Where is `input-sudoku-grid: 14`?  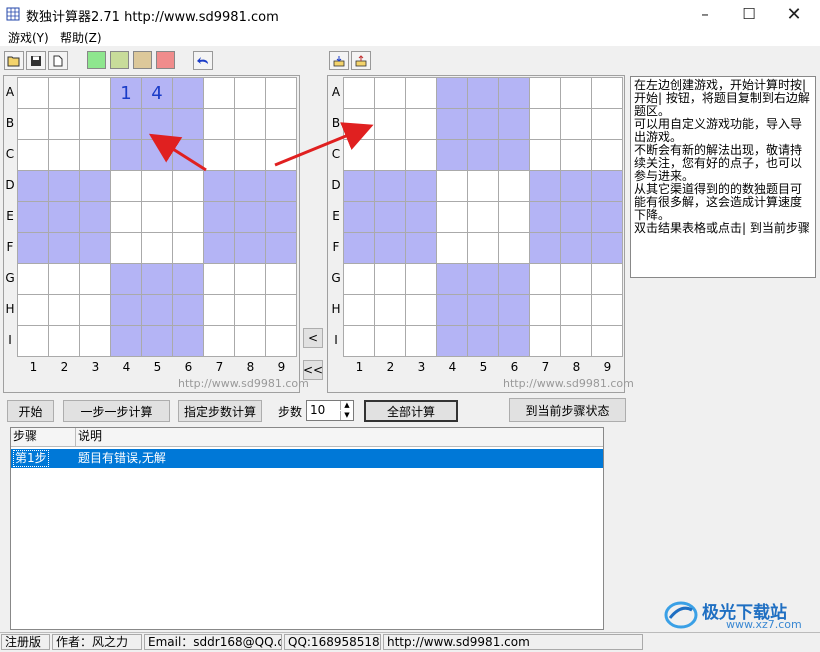 input-sudoku-grid: 14 is located at coordinates (157, 217).